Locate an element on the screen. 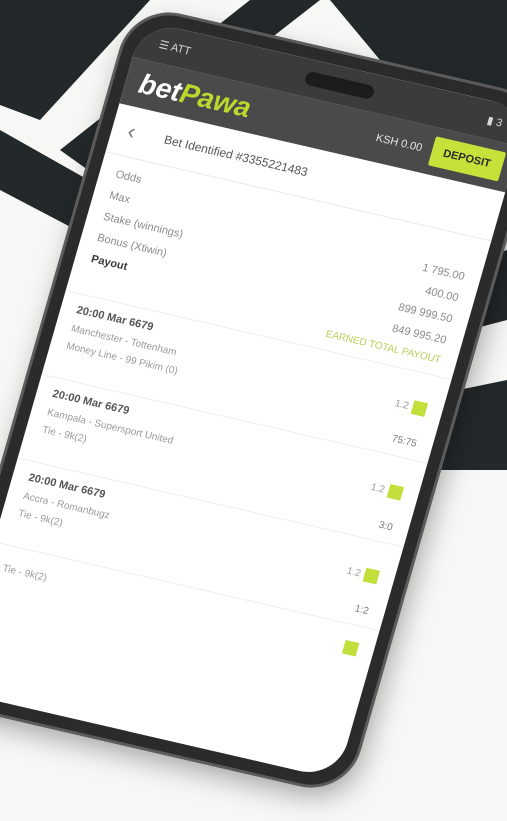  battery-icon: ▮ 3 is located at coordinates (494, 122).